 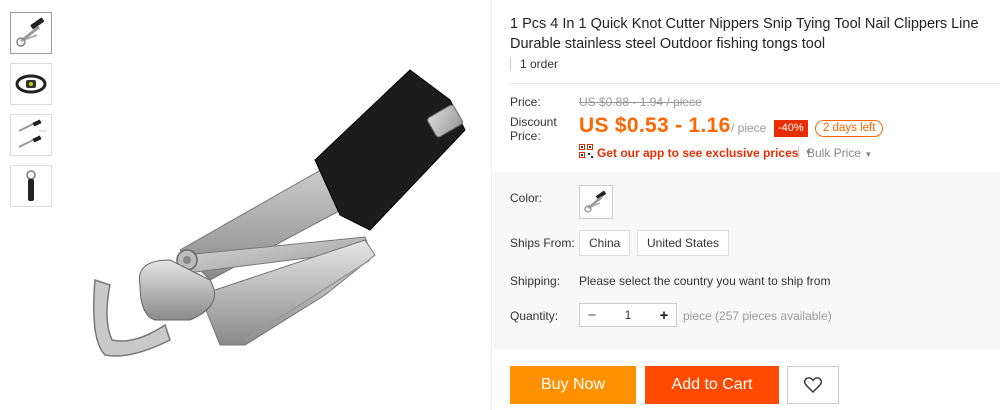 I want to click on quantity-stepper: − +, so click(x=628, y=315).